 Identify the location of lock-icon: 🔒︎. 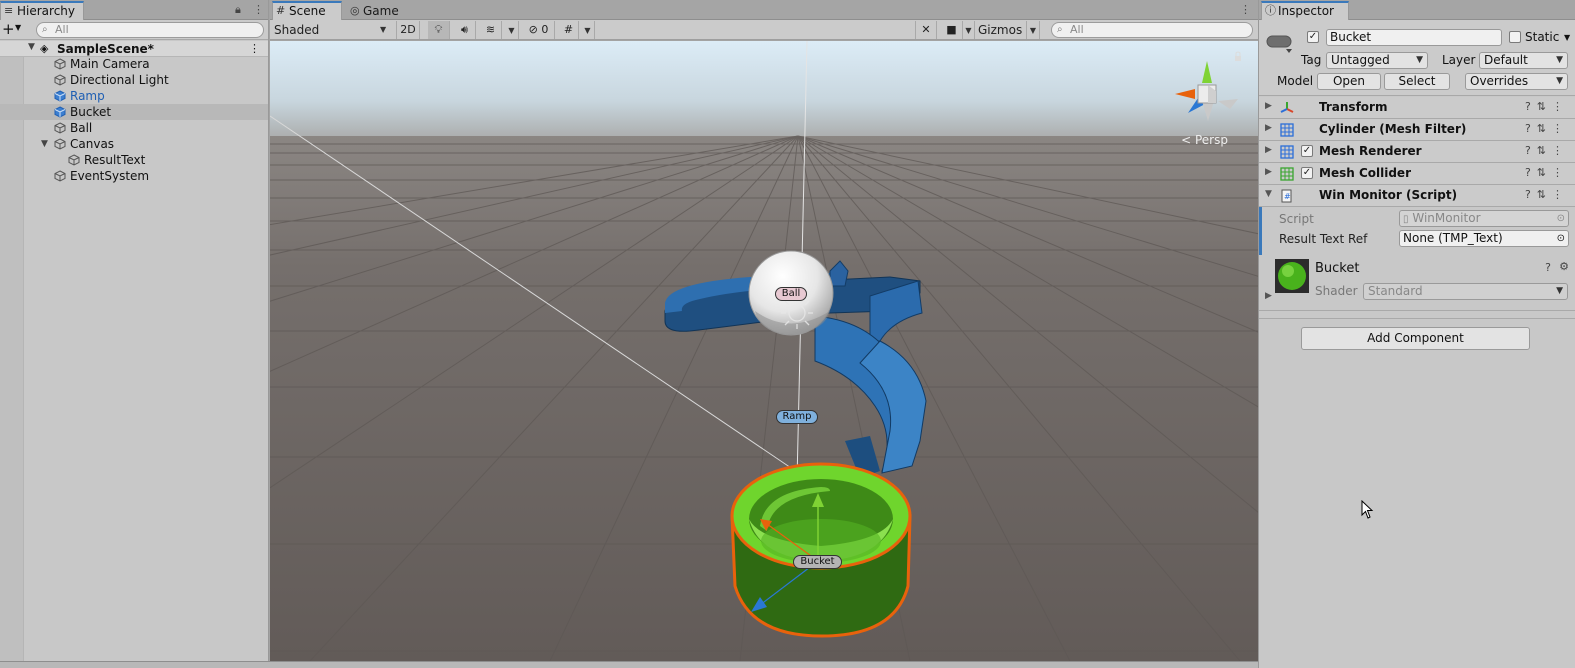
(238, 10).